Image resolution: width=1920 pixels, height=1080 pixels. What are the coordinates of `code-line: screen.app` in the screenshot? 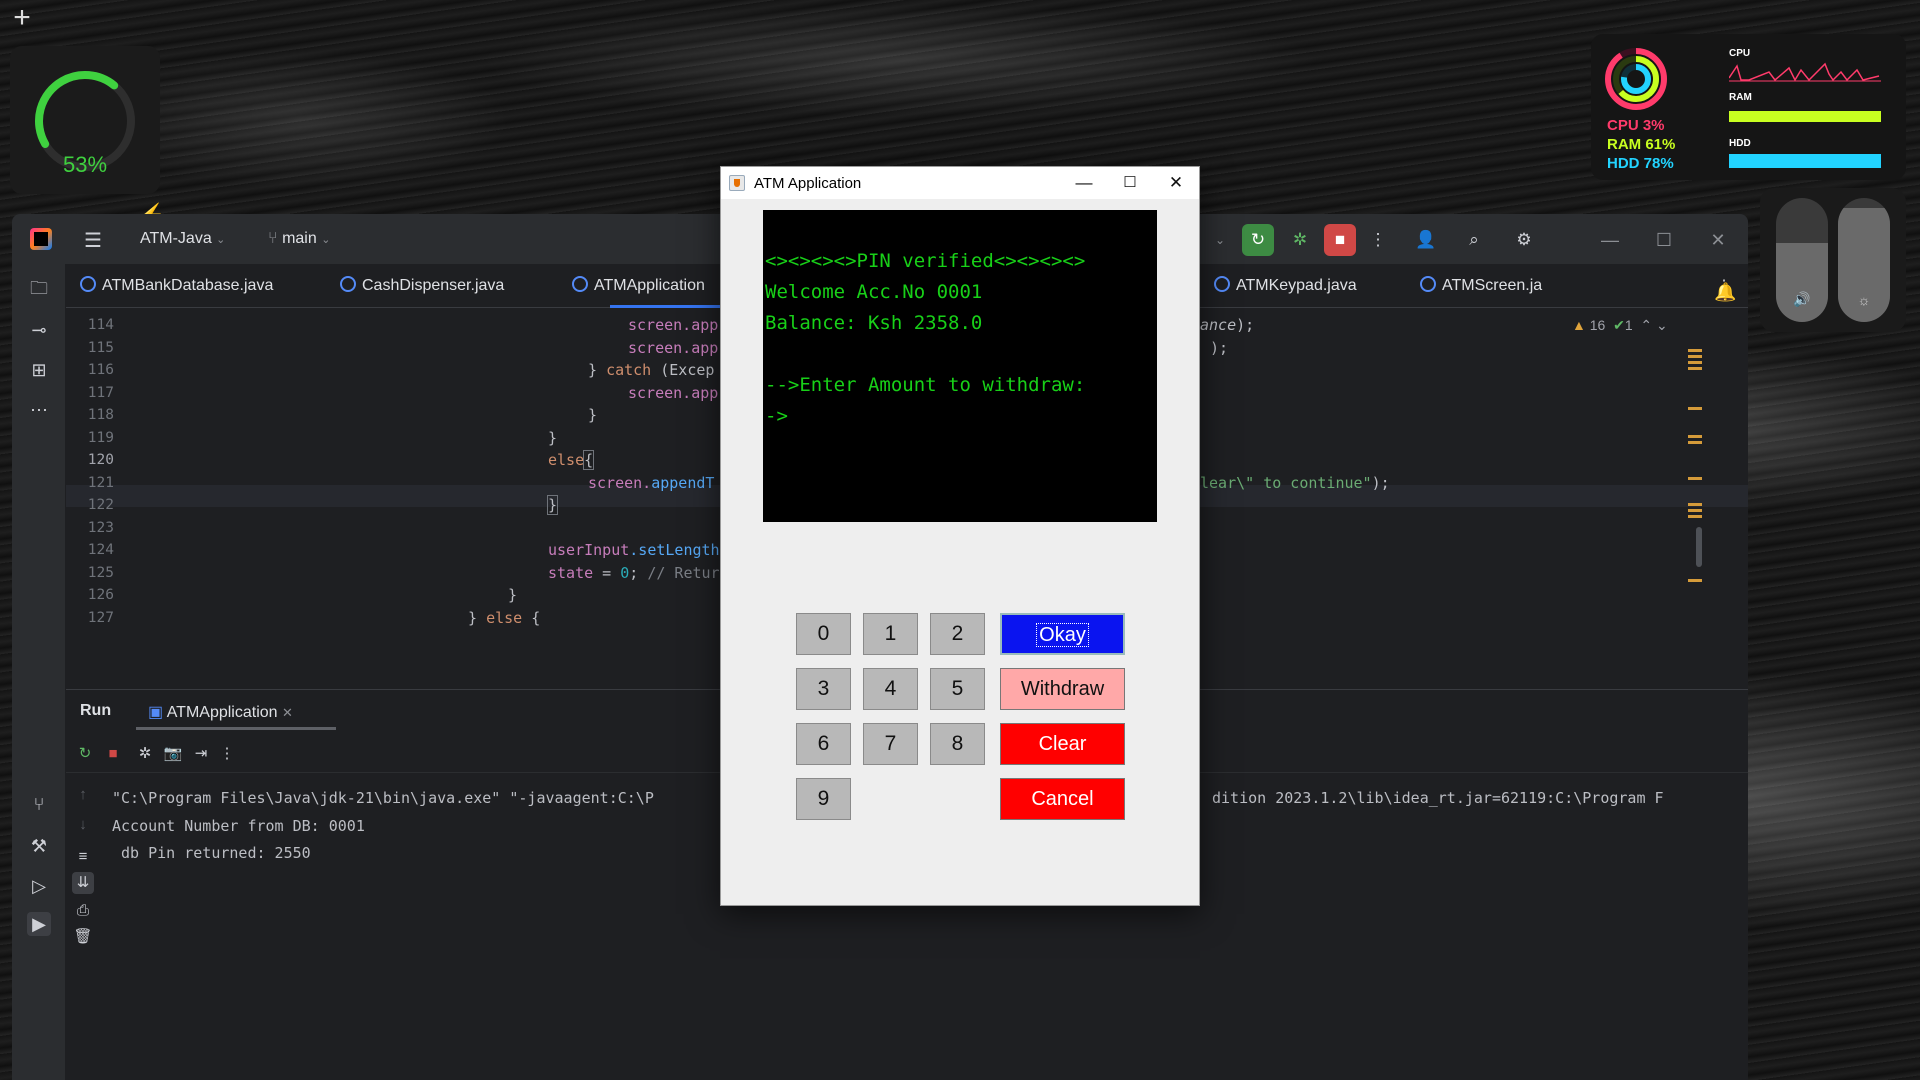 It's located at (673, 392).